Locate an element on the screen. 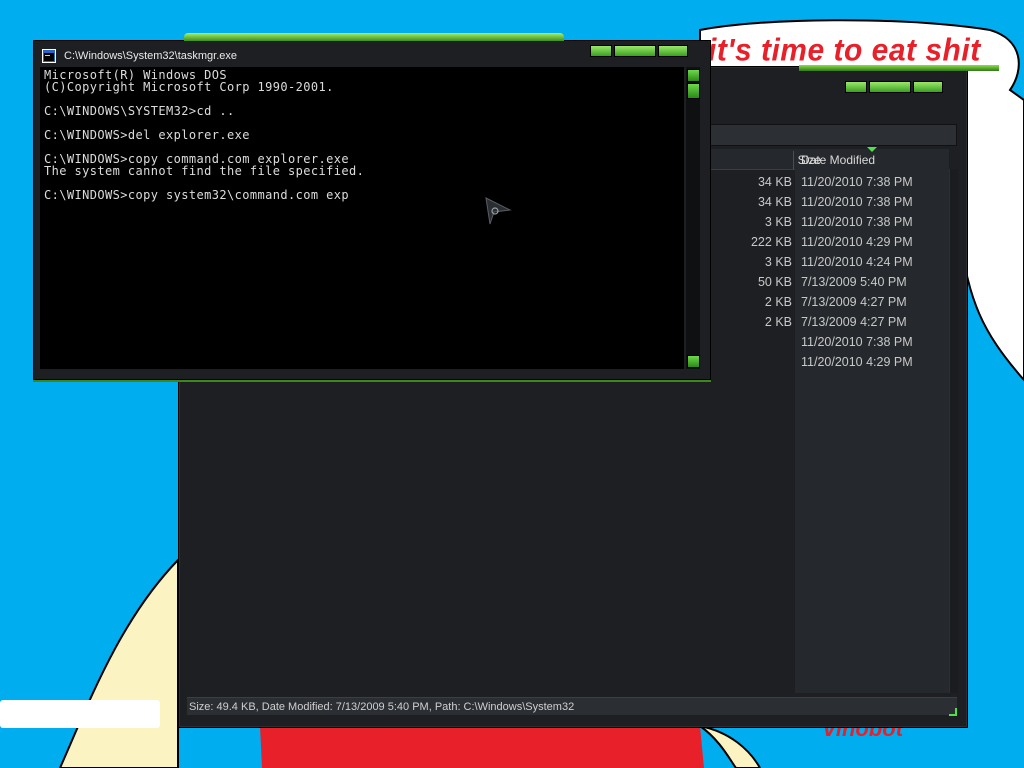 The image size is (1024, 768). scroll-thumb is located at coordinates (693, 91).